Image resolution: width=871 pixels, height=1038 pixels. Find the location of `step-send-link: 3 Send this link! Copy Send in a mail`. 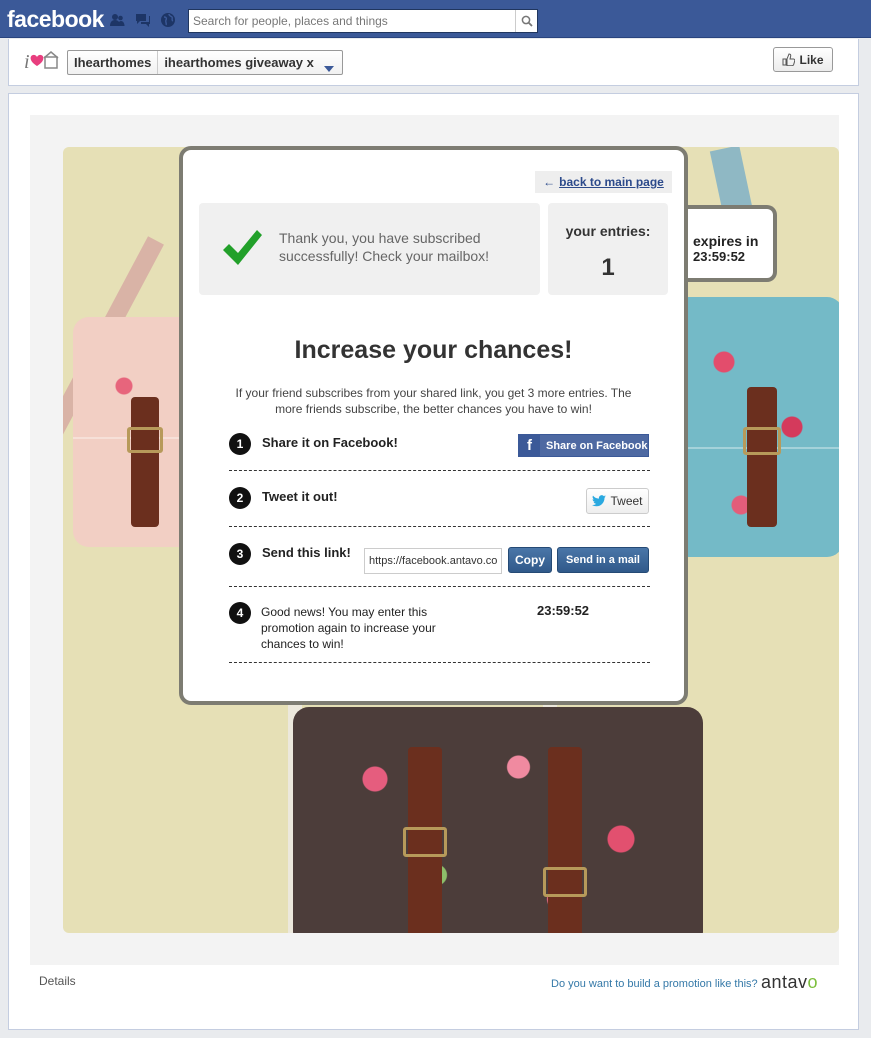

step-send-link: 3 Send this link! Copy Send in a mail is located at coordinates (439, 561).